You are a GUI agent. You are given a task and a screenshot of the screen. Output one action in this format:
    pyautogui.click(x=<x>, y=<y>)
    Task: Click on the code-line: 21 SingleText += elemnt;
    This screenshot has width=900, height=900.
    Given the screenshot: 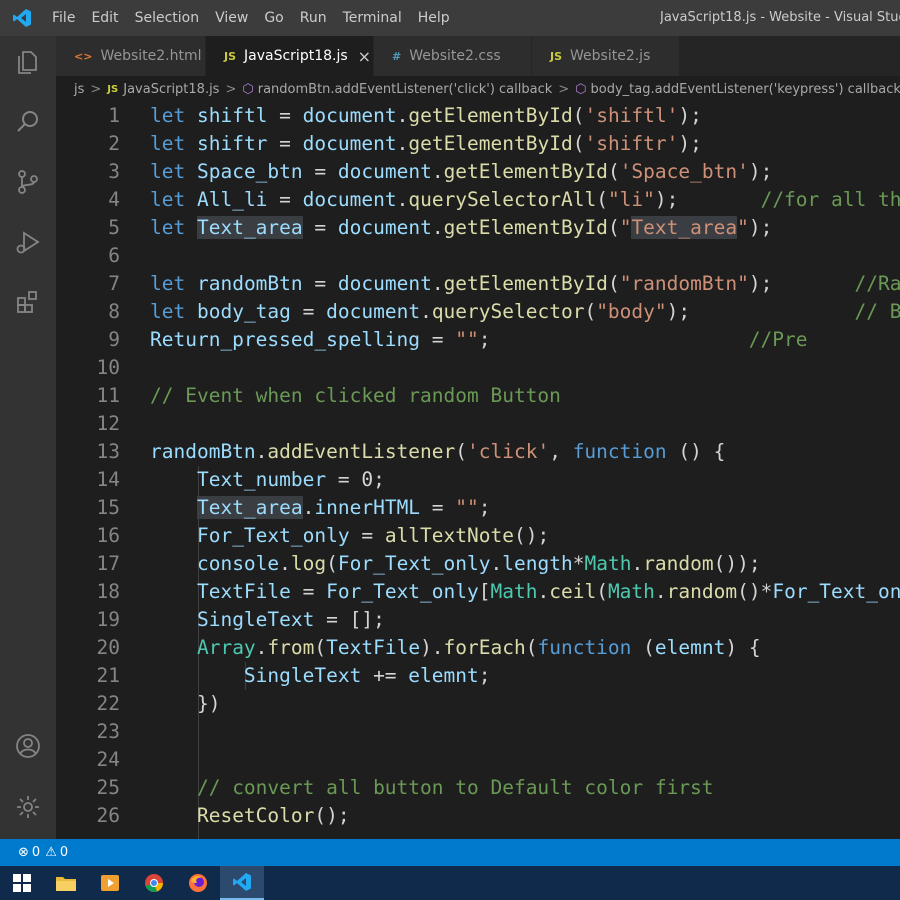 What is the action you would take?
    pyautogui.click(x=478, y=676)
    